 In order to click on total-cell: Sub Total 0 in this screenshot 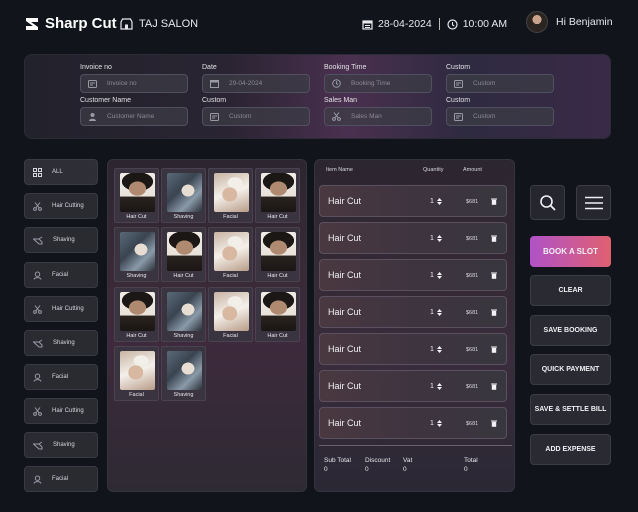, I will do `click(337, 465)`.